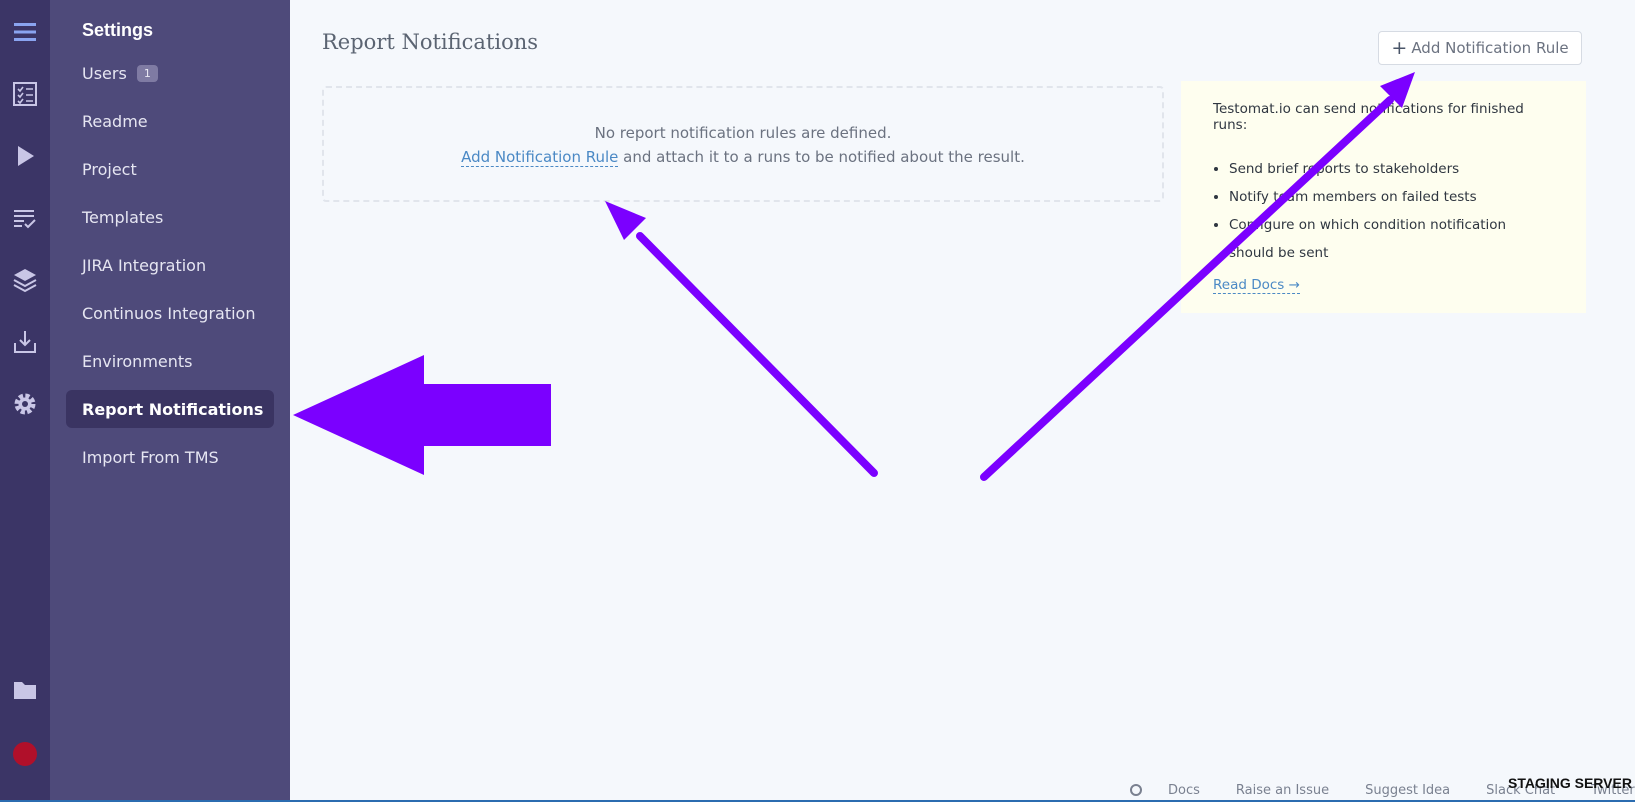 The width and height of the screenshot is (1635, 802). I want to click on runs-icon, so click(25, 218).